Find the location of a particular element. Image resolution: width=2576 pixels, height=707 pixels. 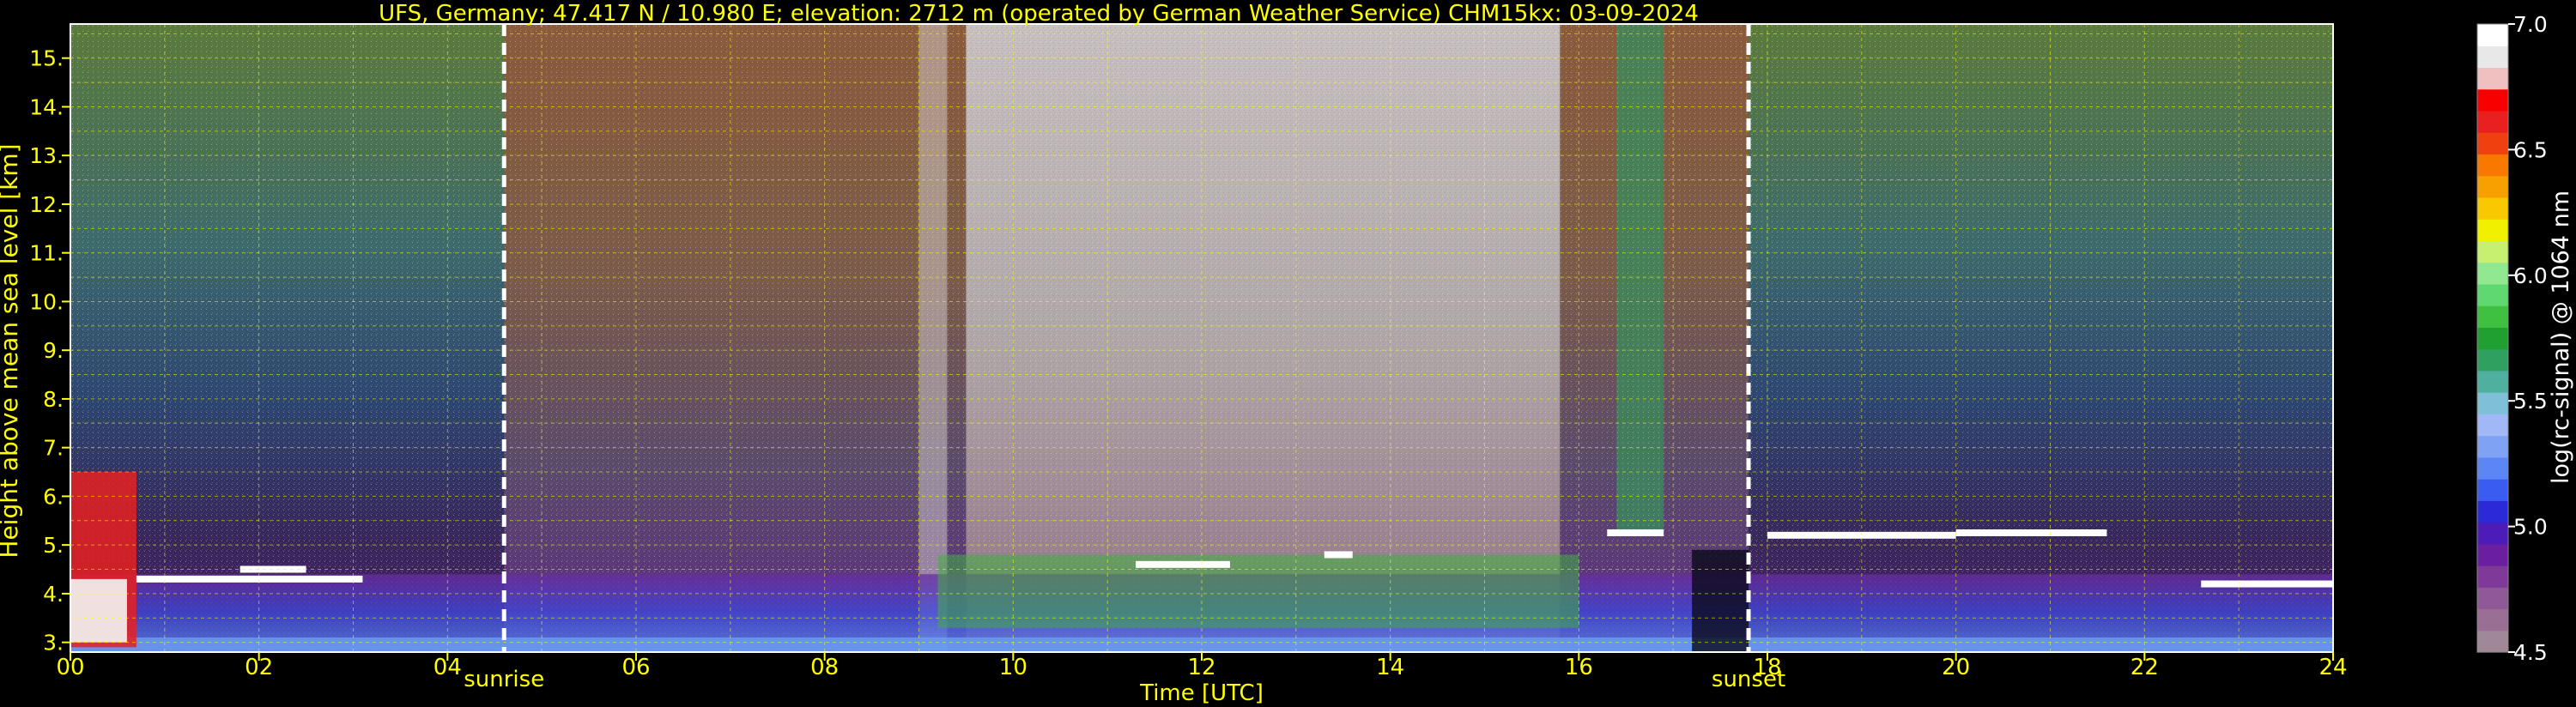

y-tick-label: 12. is located at coordinates (46, 204).